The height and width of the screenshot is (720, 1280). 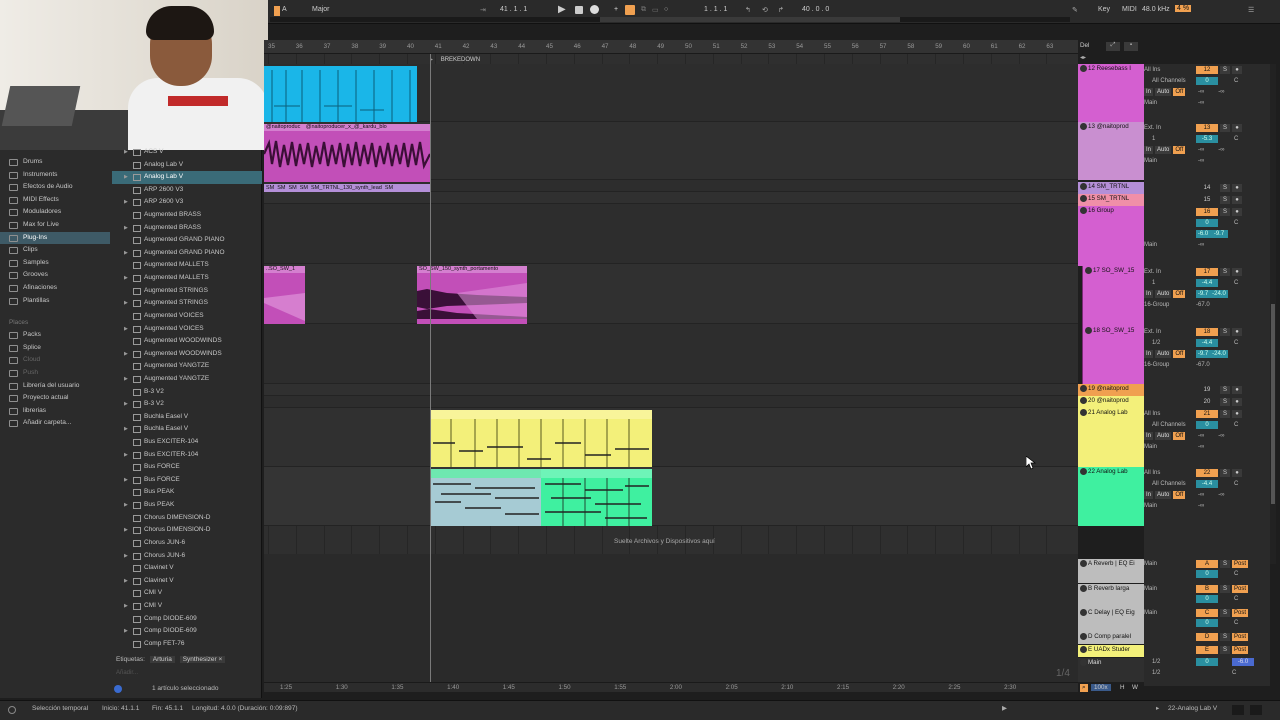 What do you see at coordinates (1207, 425) in the screenshot?
I see `volume-value: 0` at bounding box center [1207, 425].